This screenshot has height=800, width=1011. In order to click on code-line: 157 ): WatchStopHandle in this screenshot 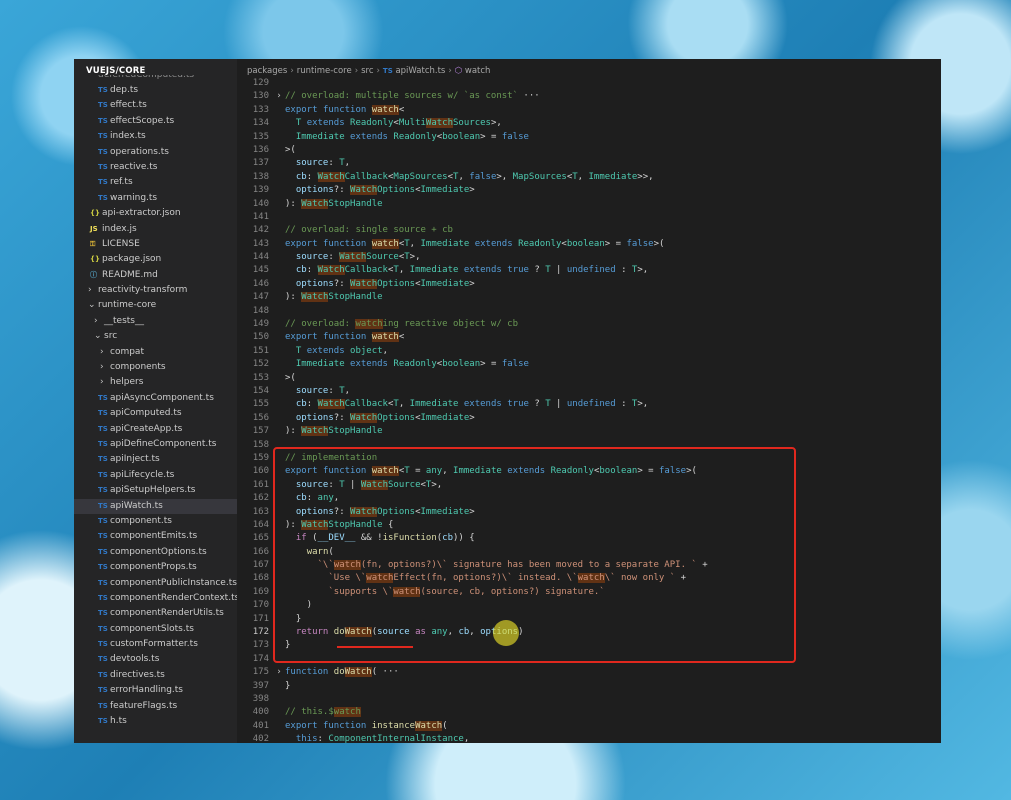, I will do `click(589, 431)`.